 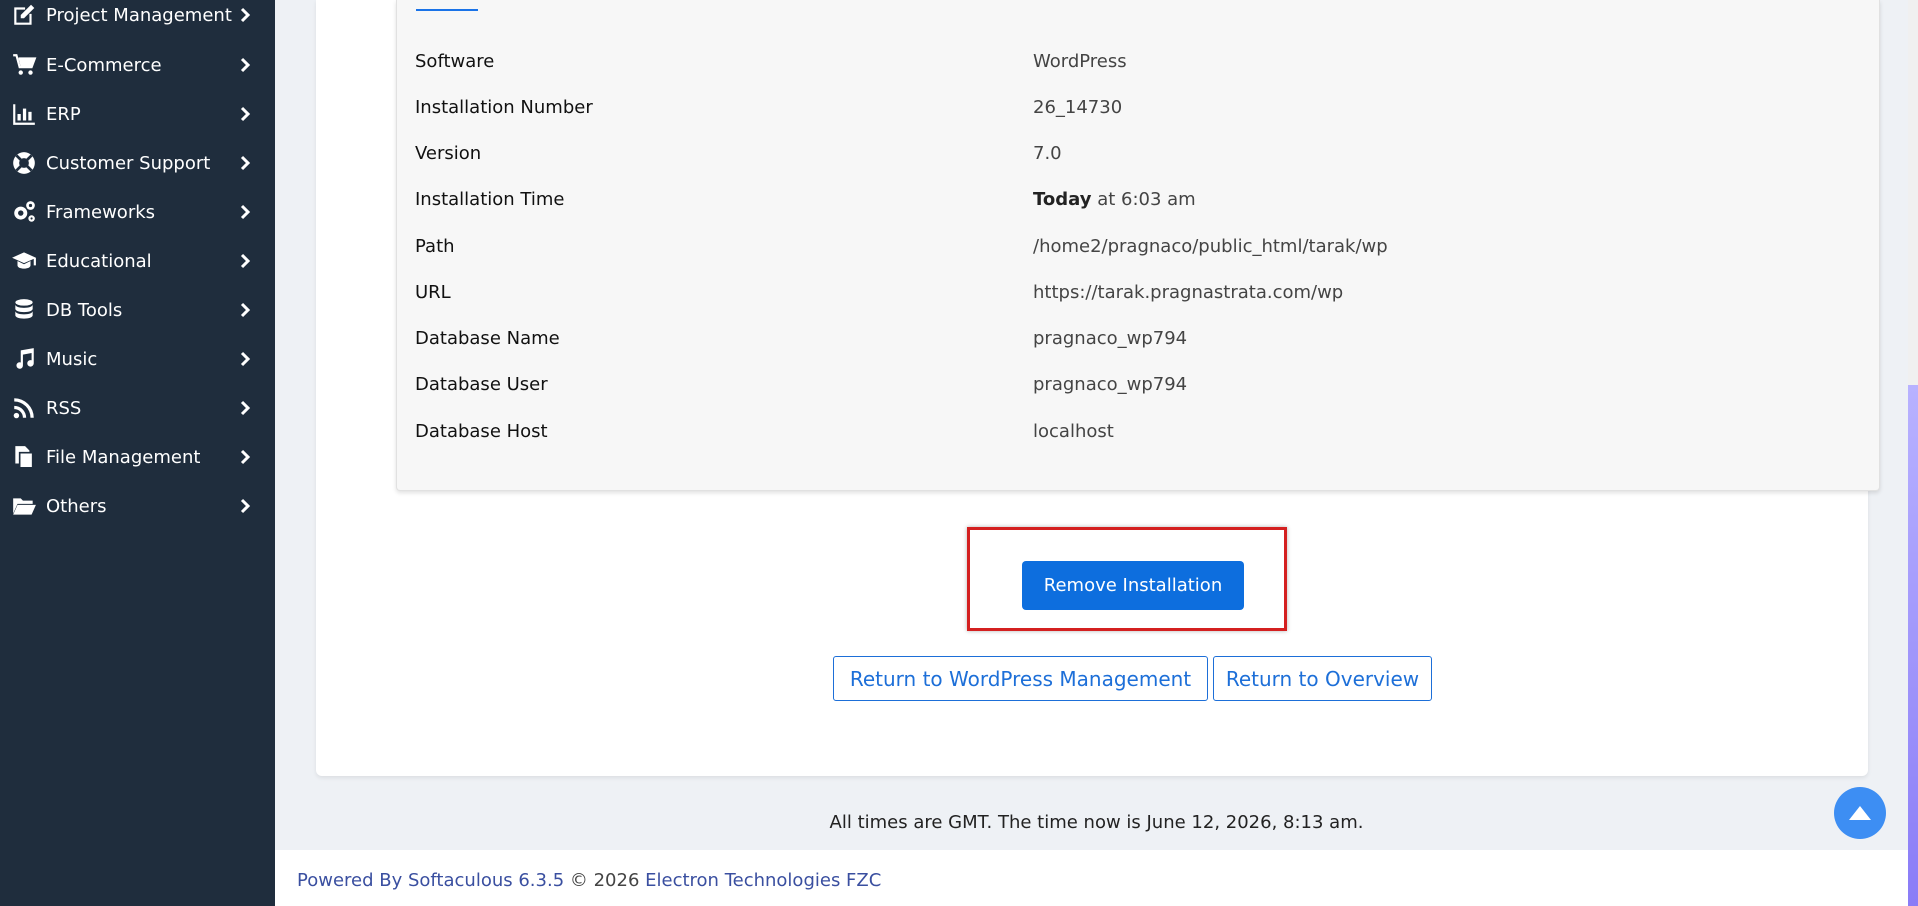 I want to click on company-link: Electron Technologies FZC, so click(x=763, y=880).